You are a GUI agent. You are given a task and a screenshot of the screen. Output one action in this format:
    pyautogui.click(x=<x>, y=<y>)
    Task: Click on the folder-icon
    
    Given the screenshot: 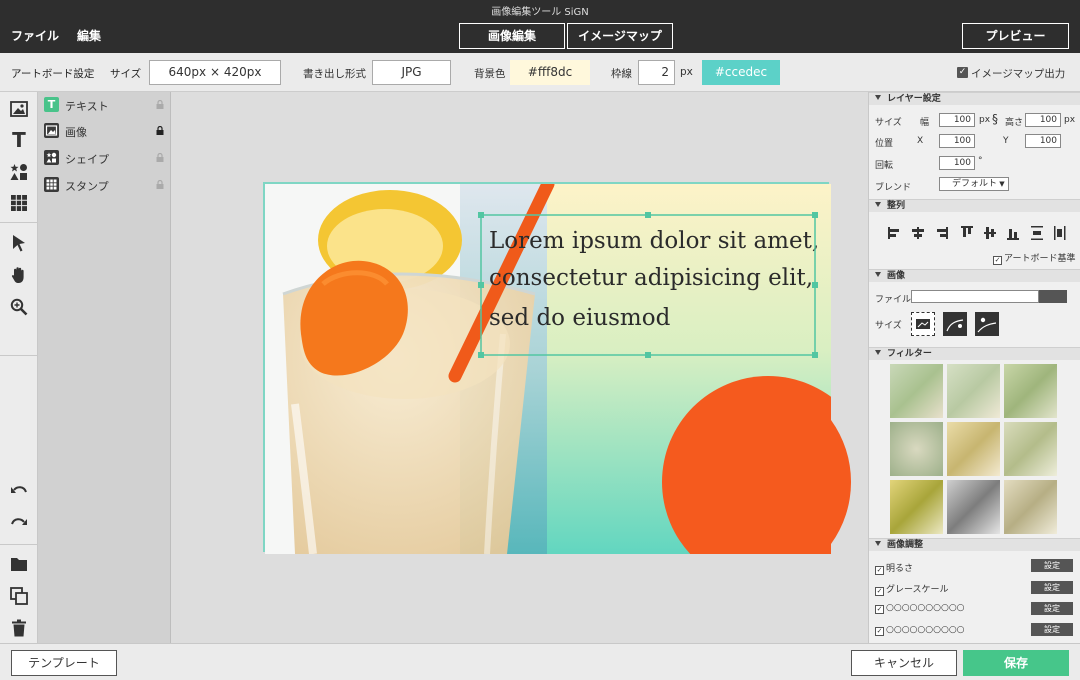 What is the action you would take?
    pyautogui.click(x=19, y=564)
    